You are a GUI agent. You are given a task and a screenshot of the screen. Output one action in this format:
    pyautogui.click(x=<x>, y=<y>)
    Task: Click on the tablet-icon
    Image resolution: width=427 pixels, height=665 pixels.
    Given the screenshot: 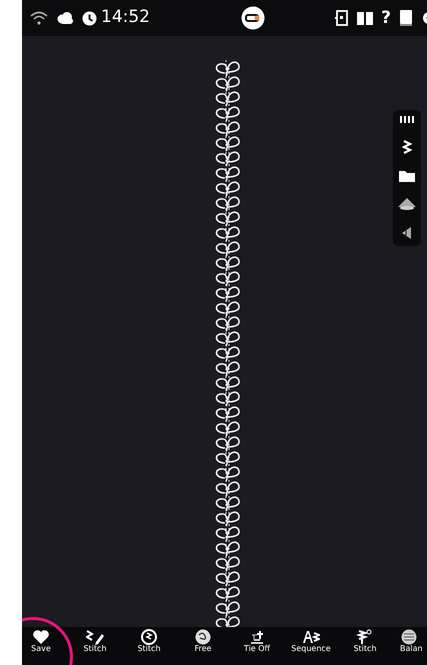 What is the action you would take?
    pyautogui.click(x=406, y=18)
    